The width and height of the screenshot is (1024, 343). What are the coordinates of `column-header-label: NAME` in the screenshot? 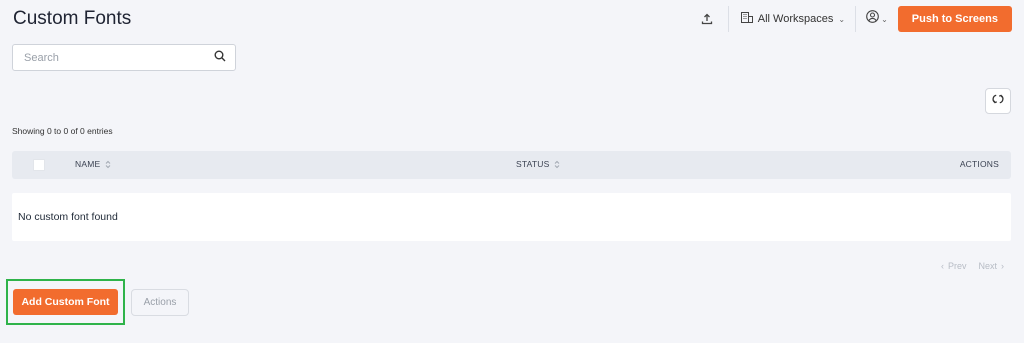 It's located at (88, 164).